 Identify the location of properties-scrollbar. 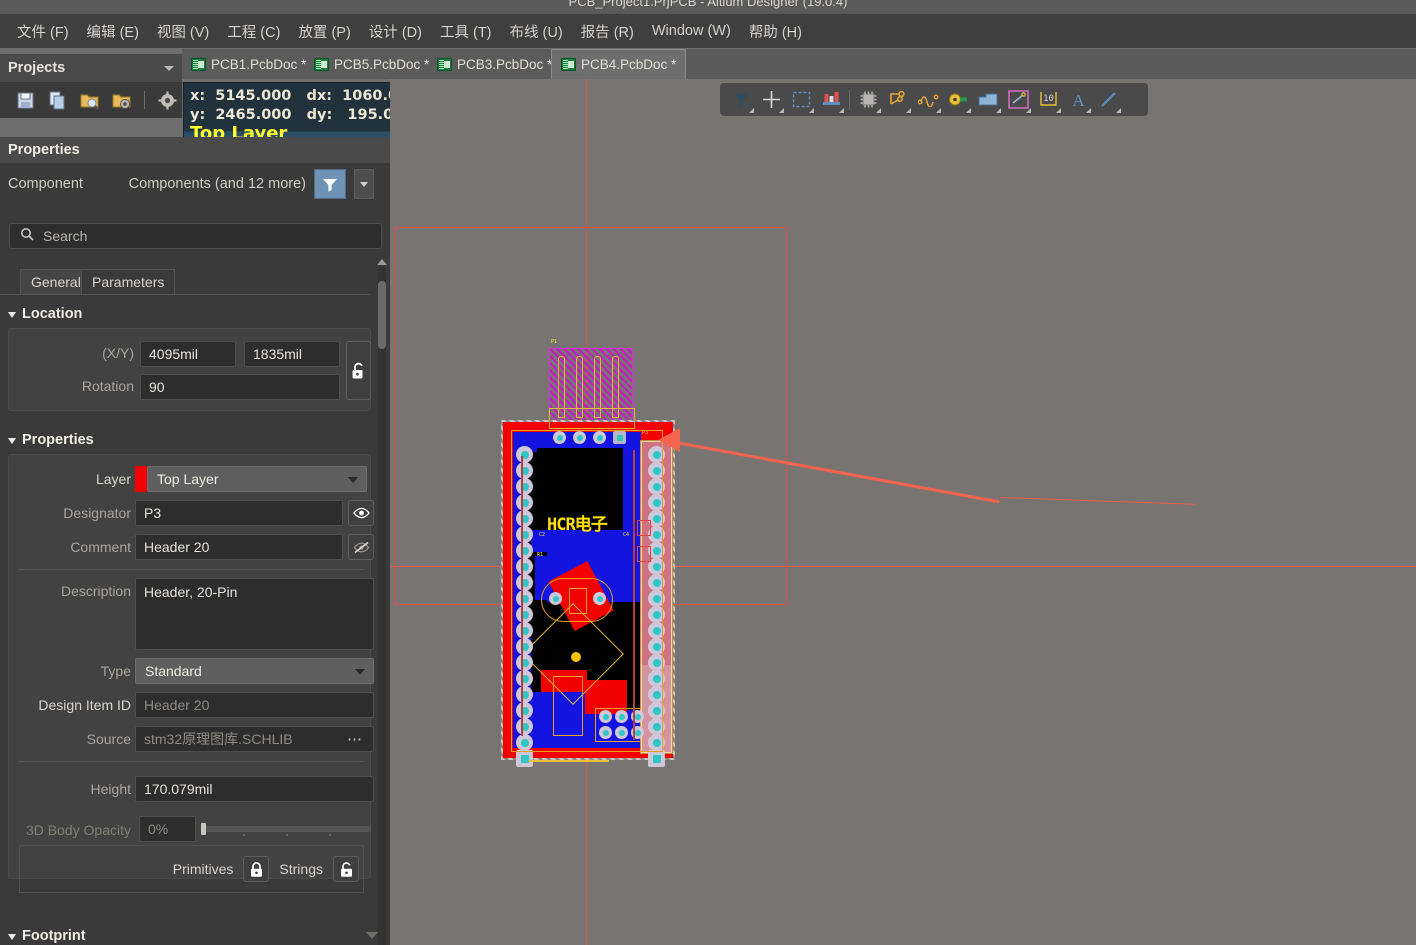
(382, 606).